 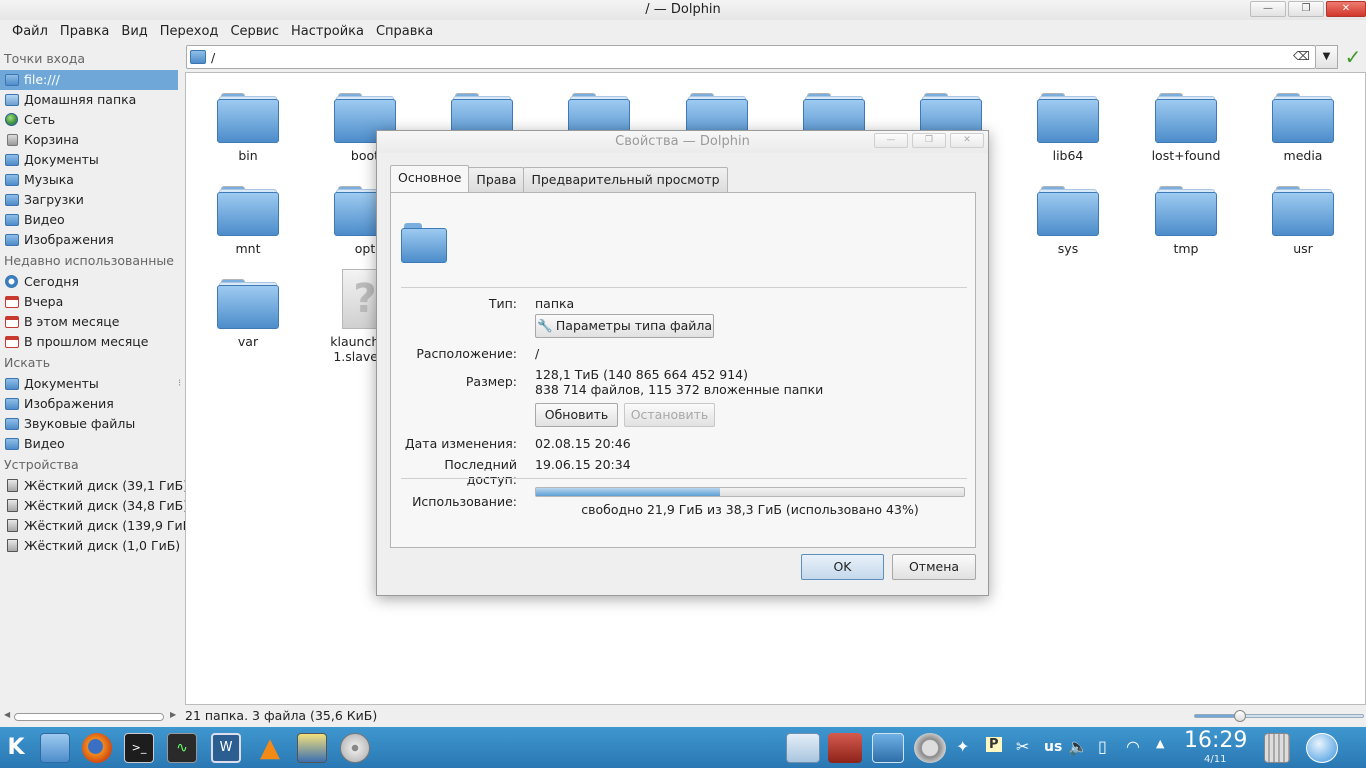 I want to click on dialog-minimize-button: —, so click(x=891, y=140).